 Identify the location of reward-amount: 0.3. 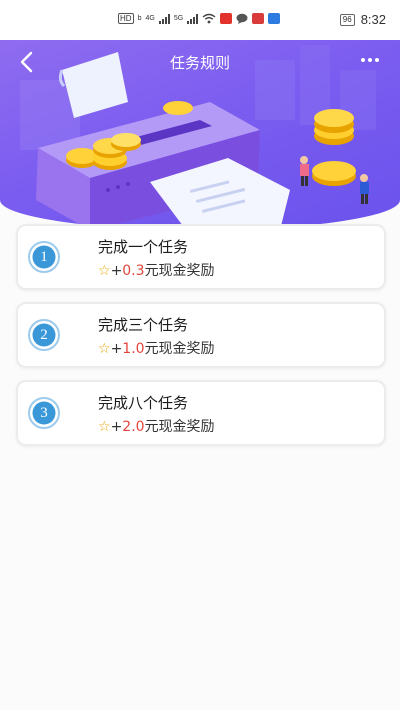
(133, 271).